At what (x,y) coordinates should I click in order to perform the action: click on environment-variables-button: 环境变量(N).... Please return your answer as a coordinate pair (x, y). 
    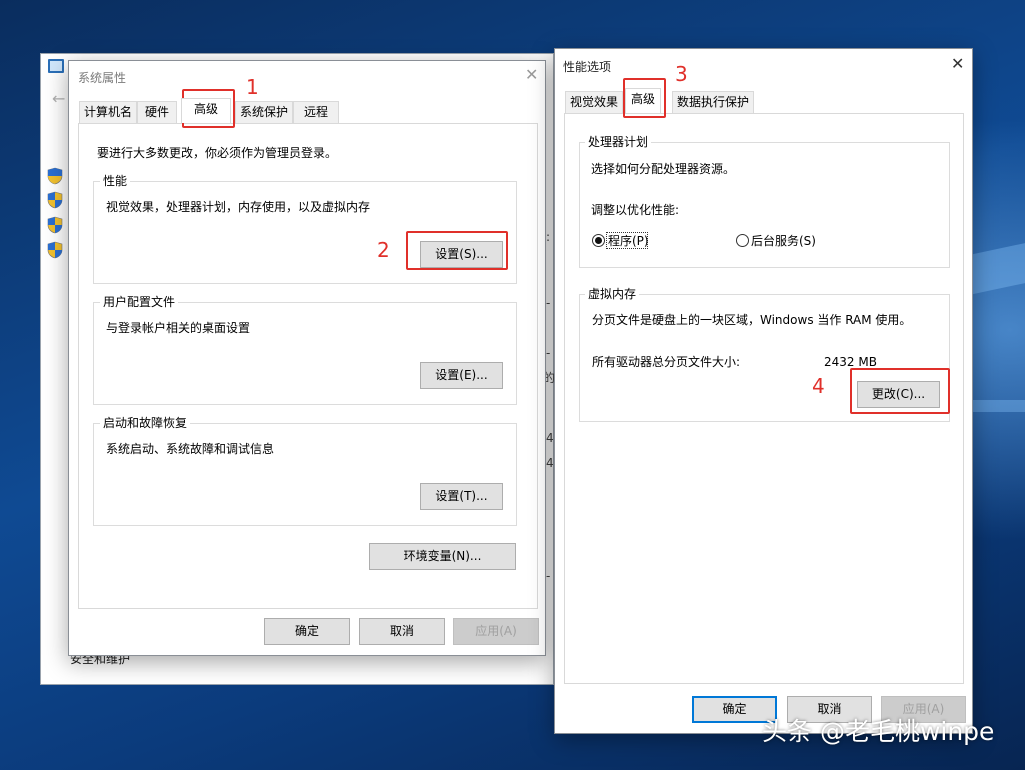
    Looking at the image, I should click on (442, 556).